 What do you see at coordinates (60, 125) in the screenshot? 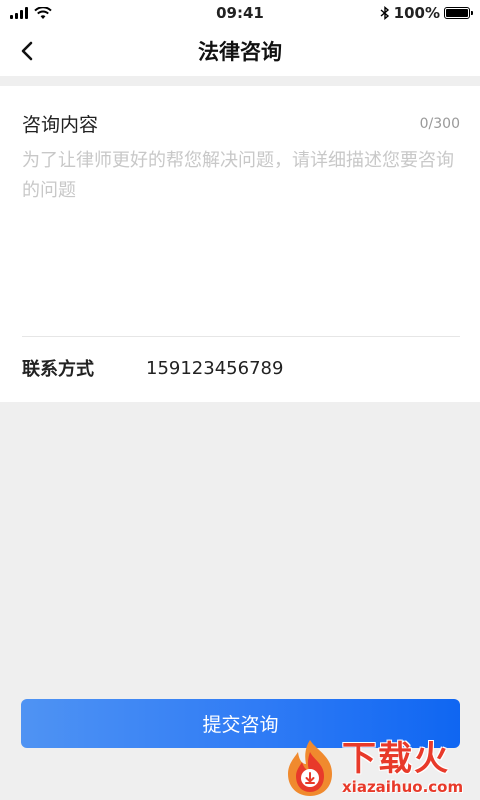
I see `consult-label: 咨询内容` at bounding box center [60, 125].